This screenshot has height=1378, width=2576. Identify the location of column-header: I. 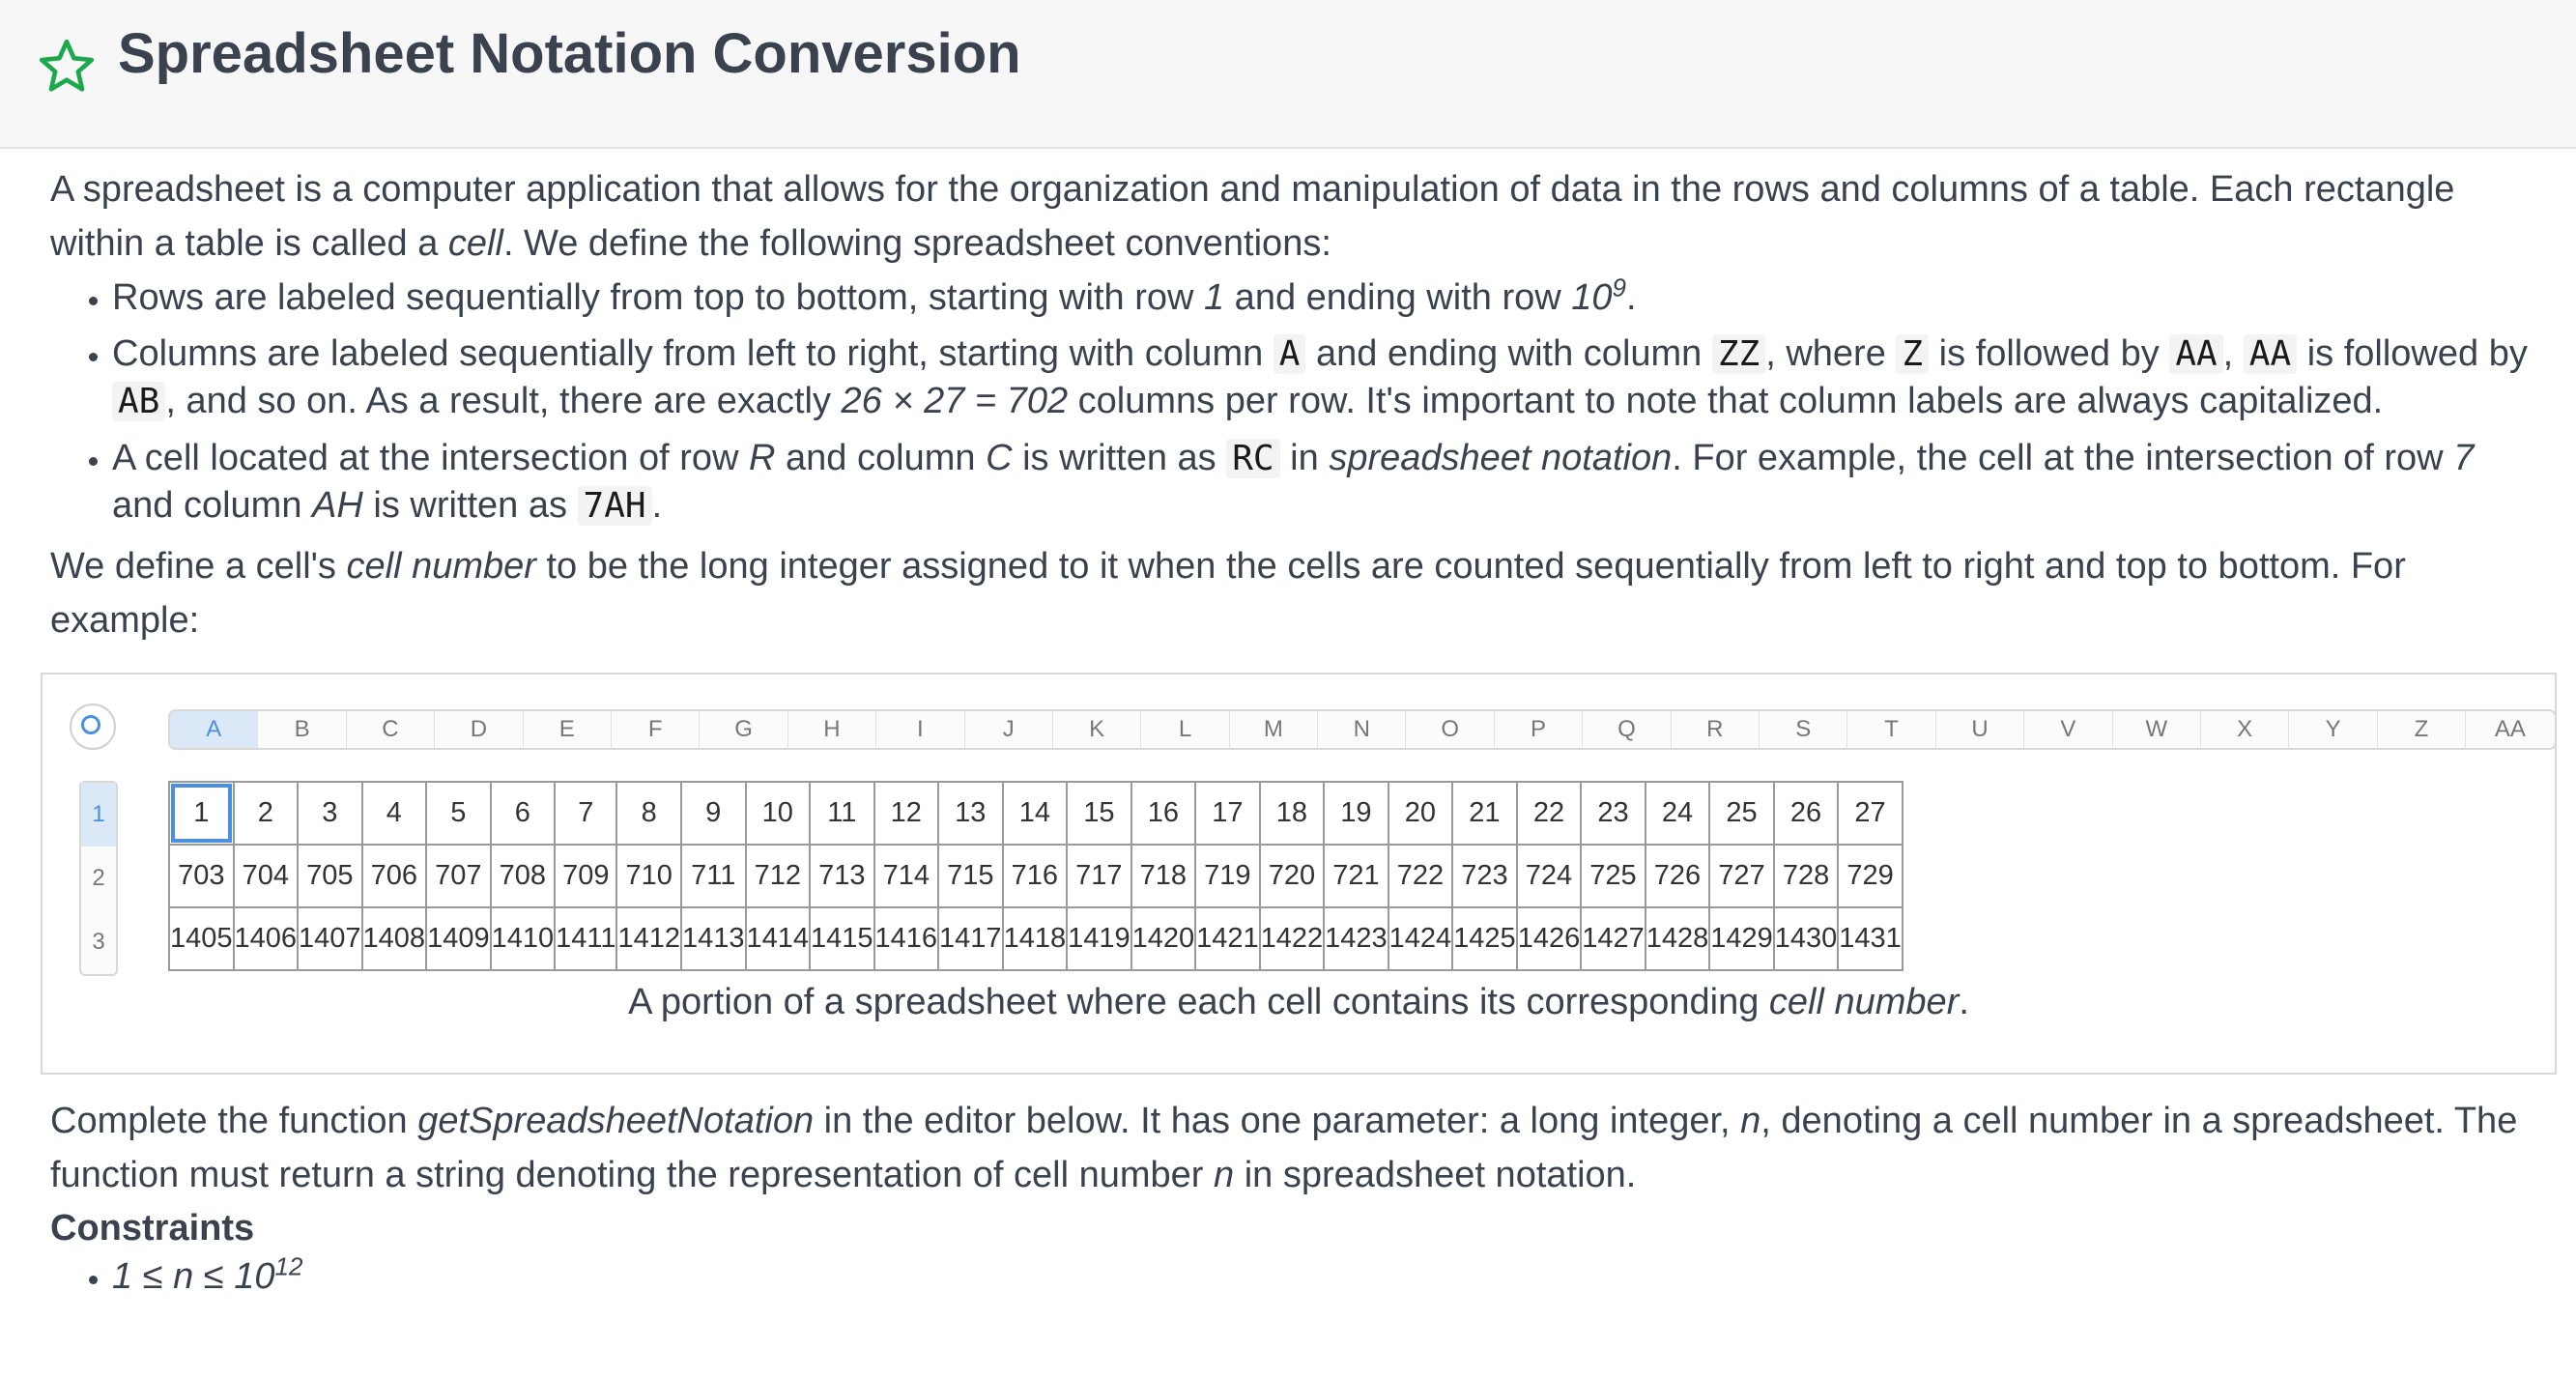
(921, 729).